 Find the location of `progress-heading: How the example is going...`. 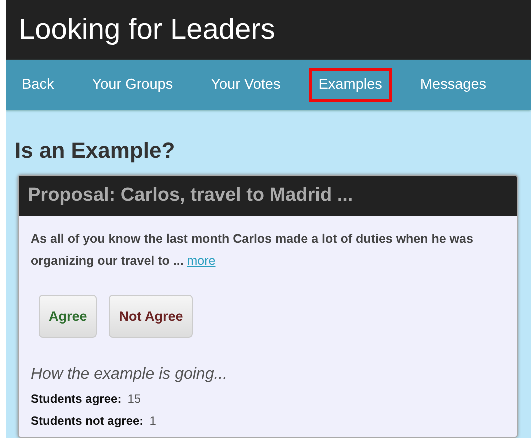

progress-heading: How the example is going... is located at coordinates (130, 375).